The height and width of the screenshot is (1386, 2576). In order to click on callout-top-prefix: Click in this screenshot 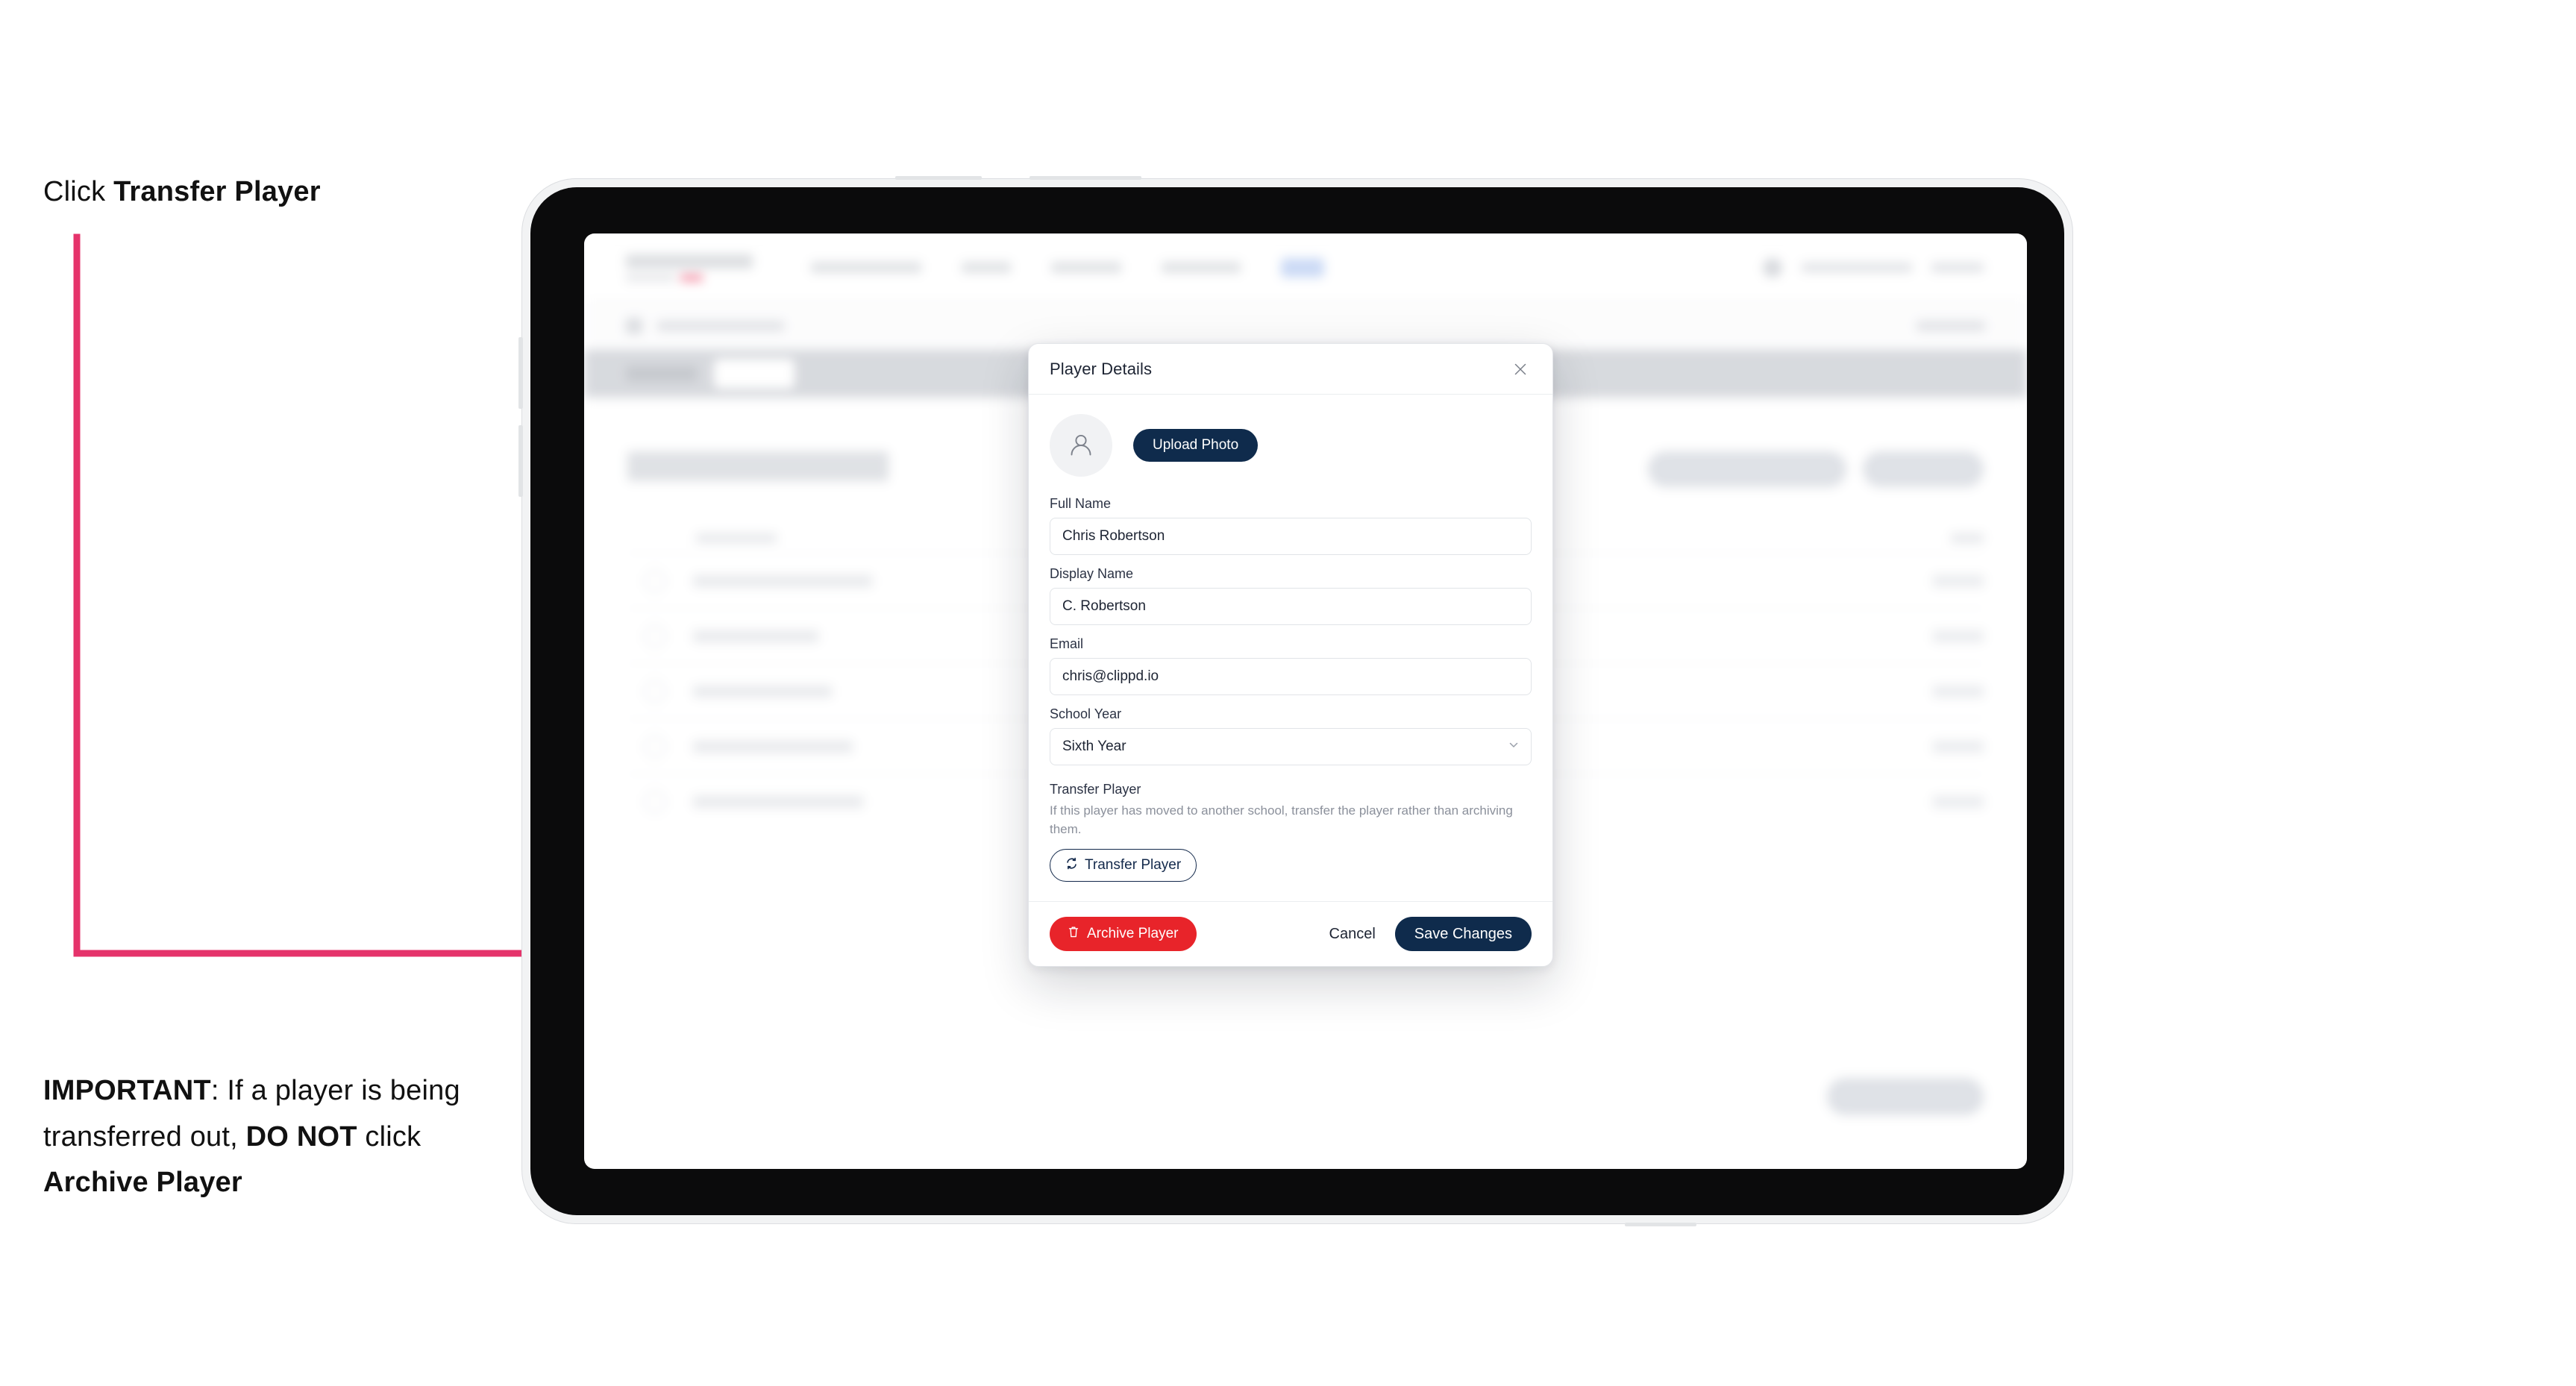, I will do `click(78, 191)`.